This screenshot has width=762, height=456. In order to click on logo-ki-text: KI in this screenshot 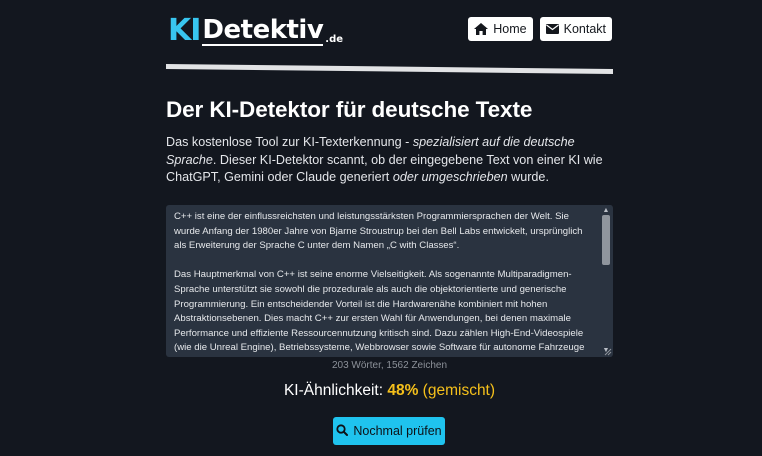, I will do `click(184, 30)`.